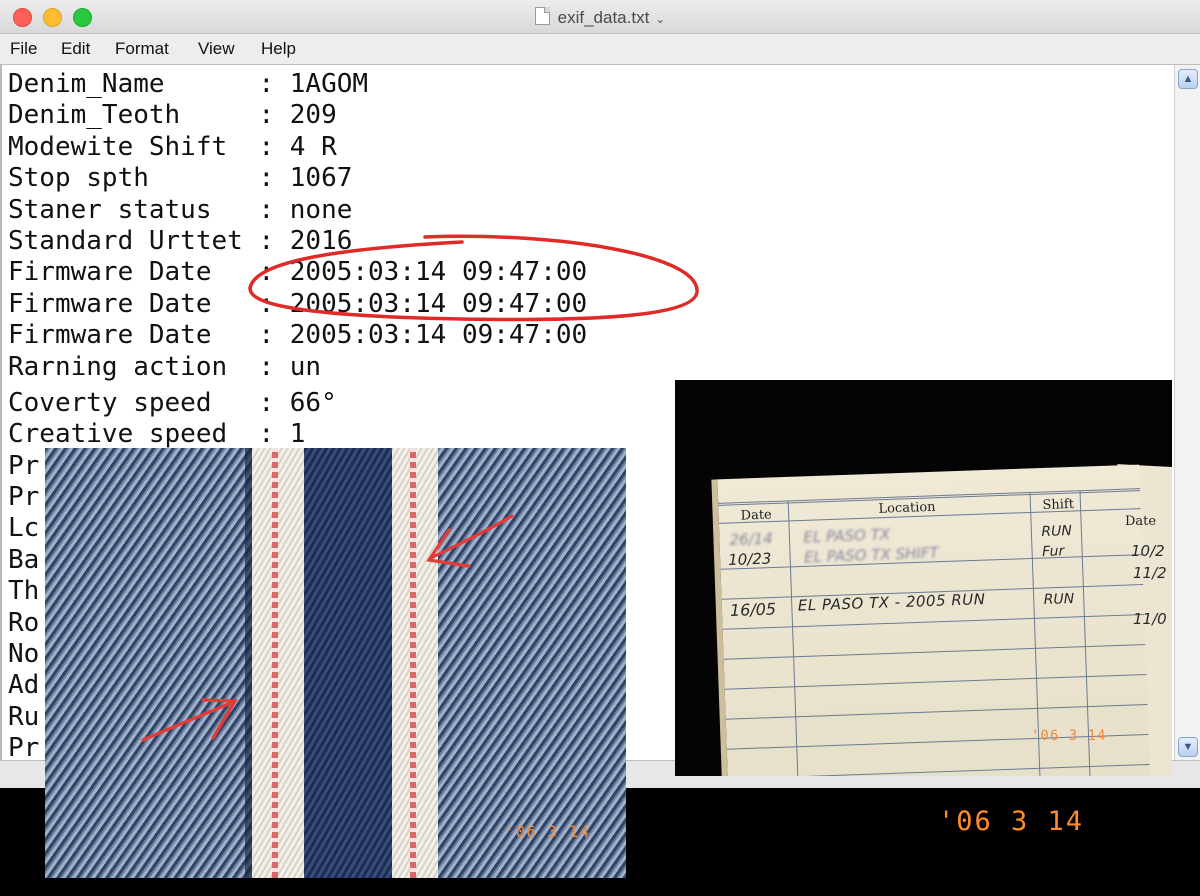  What do you see at coordinates (1053, 552) in the screenshot?
I see `log-row-2-shift: Fur` at bounding box center [1053, 552].